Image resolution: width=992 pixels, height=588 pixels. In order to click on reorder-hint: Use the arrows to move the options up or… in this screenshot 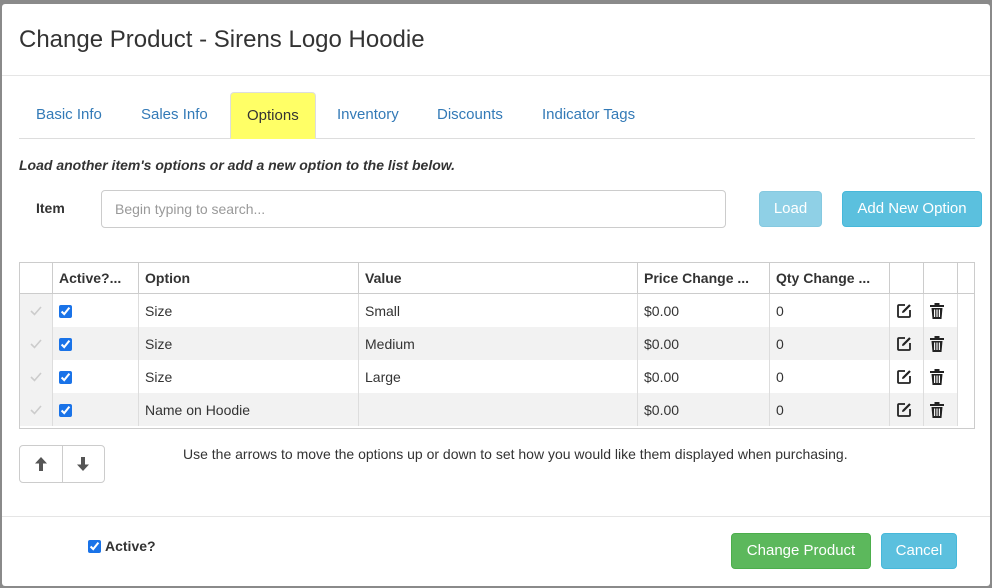, I will do `click(515, 454)`.